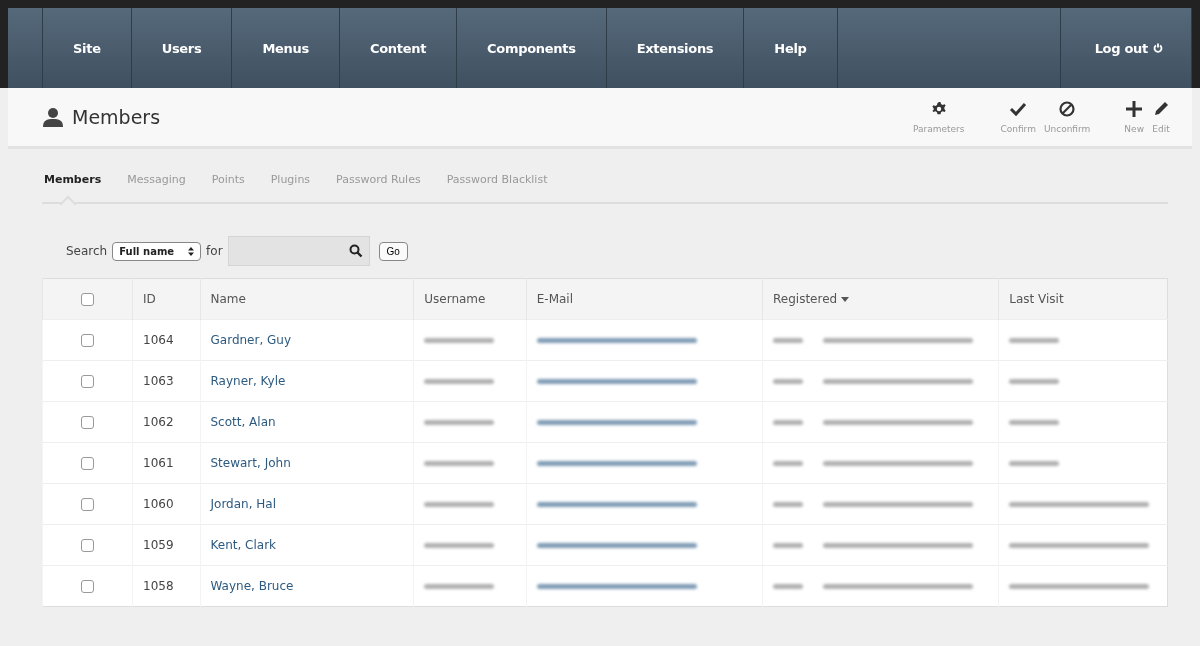 The width and height of the screenshot is (1200, 646). Describe the element at coordinates (243, 504) in the screenshot. I see `member-name-link: Jordan, Hal` at that location.